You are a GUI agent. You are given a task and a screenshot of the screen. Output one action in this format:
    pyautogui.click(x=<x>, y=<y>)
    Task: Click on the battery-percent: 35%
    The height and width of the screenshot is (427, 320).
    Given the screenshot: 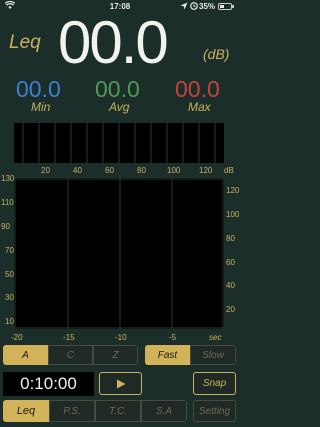 What is the action you would take?
    pyautogui.click(x=207, y=6)
    